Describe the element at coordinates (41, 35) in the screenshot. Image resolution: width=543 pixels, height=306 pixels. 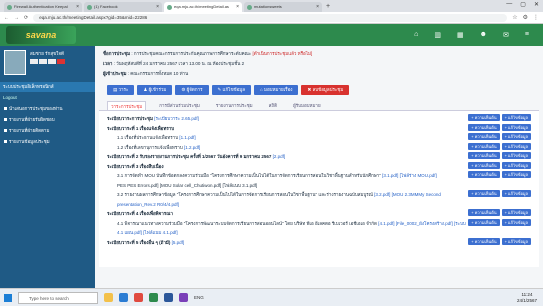
I see `app-logo: savana` at that location.